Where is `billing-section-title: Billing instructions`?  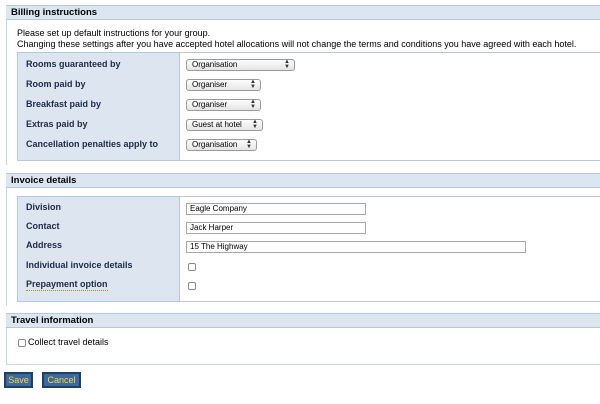
billing-section-title: Billing instructions is located at coordinates (303, 12).